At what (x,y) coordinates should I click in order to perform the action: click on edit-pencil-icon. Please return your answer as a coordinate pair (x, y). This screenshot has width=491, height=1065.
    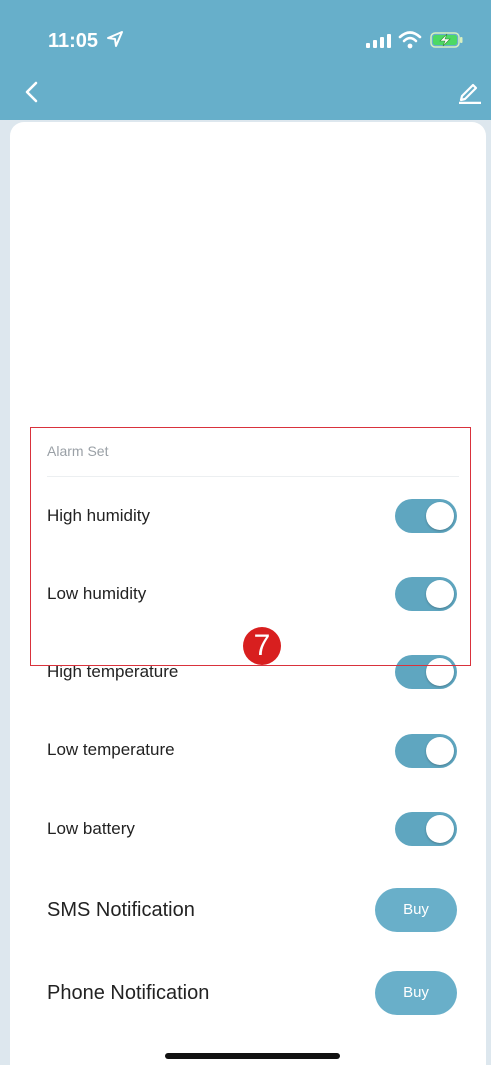
    Looking at the image, I should click on (469, 92).